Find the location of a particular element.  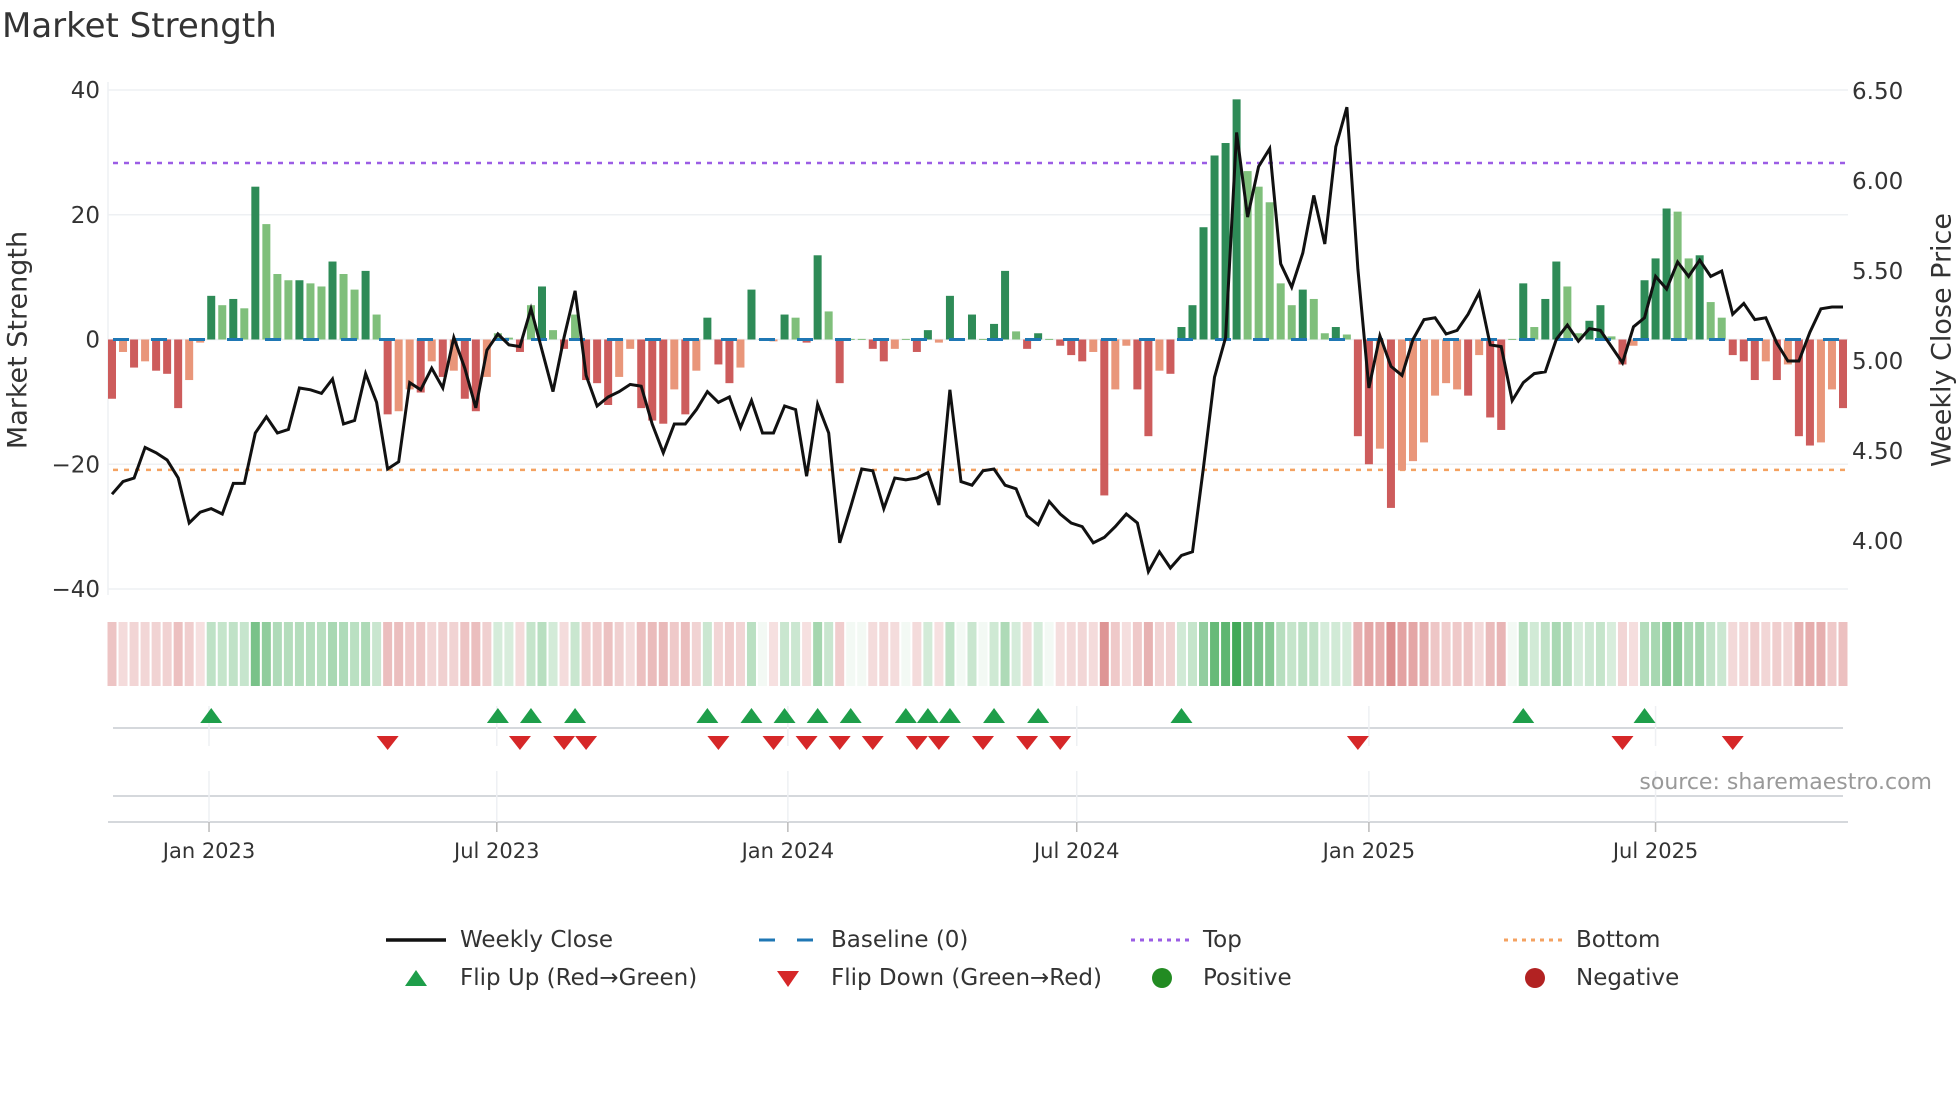

y-tick-label-left: −40 is located at coordinates (75, 590).